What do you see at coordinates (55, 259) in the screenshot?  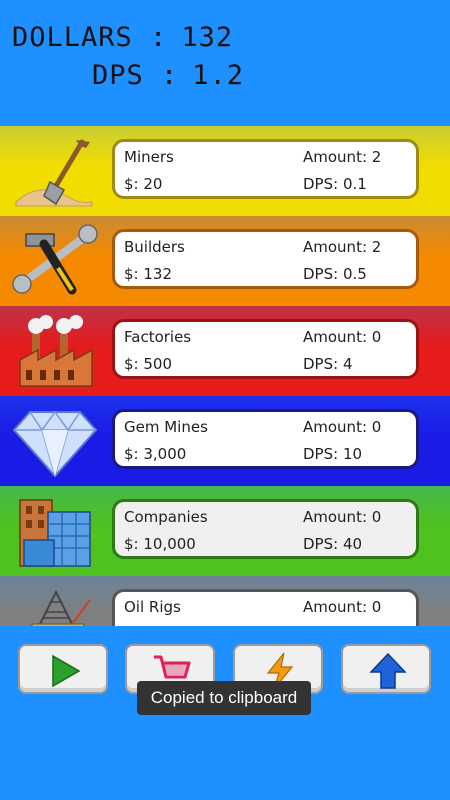 I see `tools-icon` at bounding box center [55, 259].